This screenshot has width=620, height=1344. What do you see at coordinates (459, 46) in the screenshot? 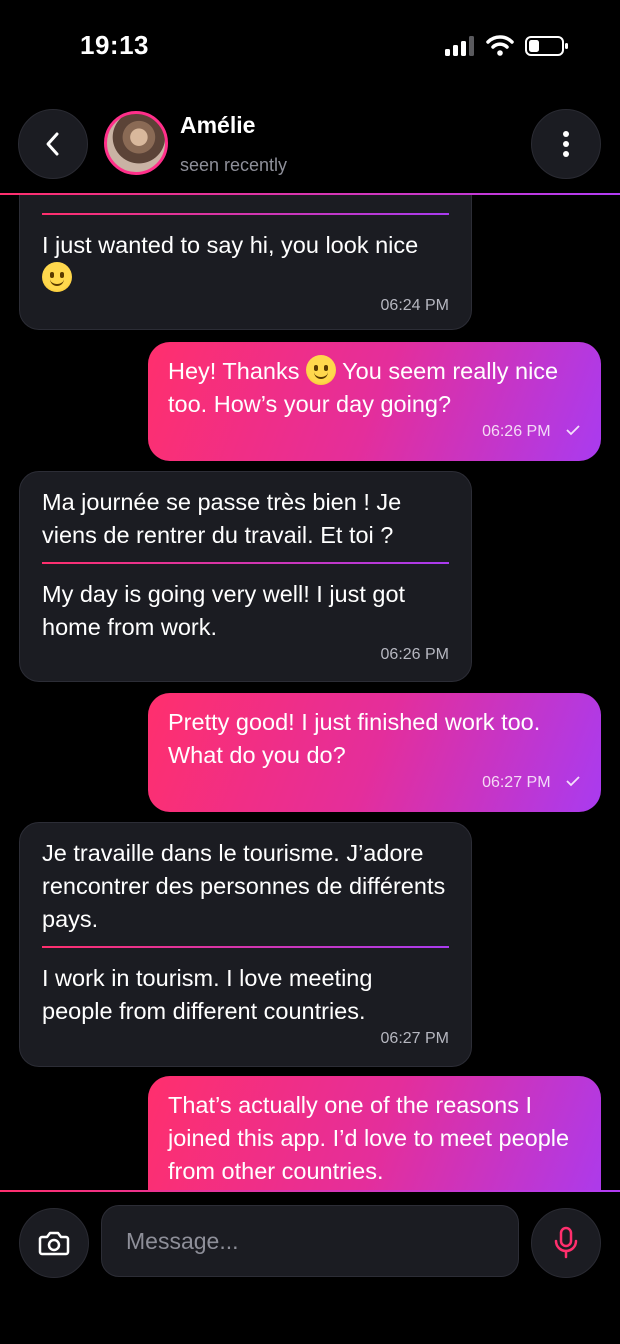
I see `cellular-signal-icon` at bounding box center [459, 46].